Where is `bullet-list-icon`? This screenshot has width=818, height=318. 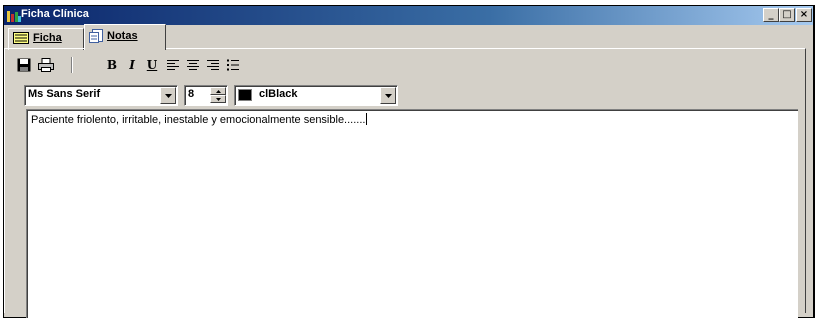
bullet-list-icon is located at coordinates (233, 65).